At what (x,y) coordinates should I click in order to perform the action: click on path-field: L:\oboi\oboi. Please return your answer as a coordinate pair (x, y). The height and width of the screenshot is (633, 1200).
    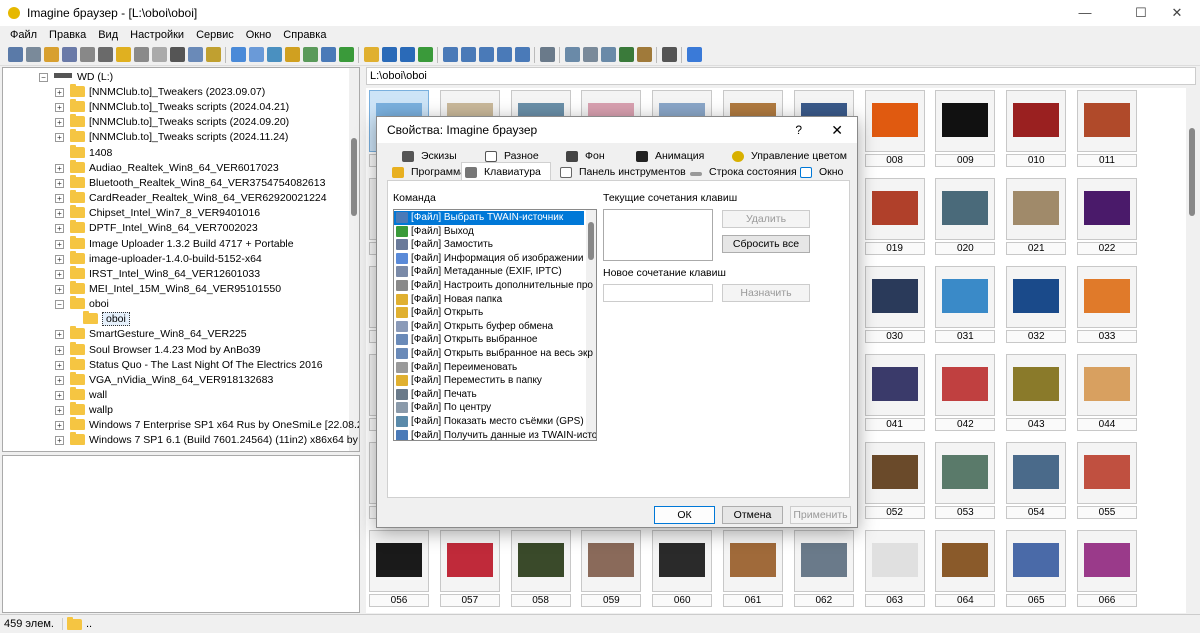
    Looking at the image, I should click on (781, 76).